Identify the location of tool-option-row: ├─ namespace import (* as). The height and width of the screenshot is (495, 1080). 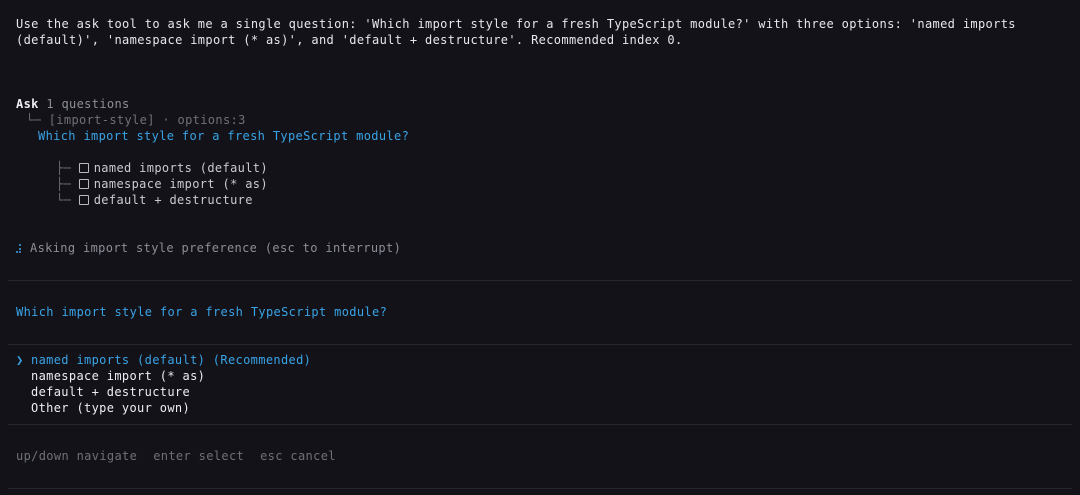
(162, 184).